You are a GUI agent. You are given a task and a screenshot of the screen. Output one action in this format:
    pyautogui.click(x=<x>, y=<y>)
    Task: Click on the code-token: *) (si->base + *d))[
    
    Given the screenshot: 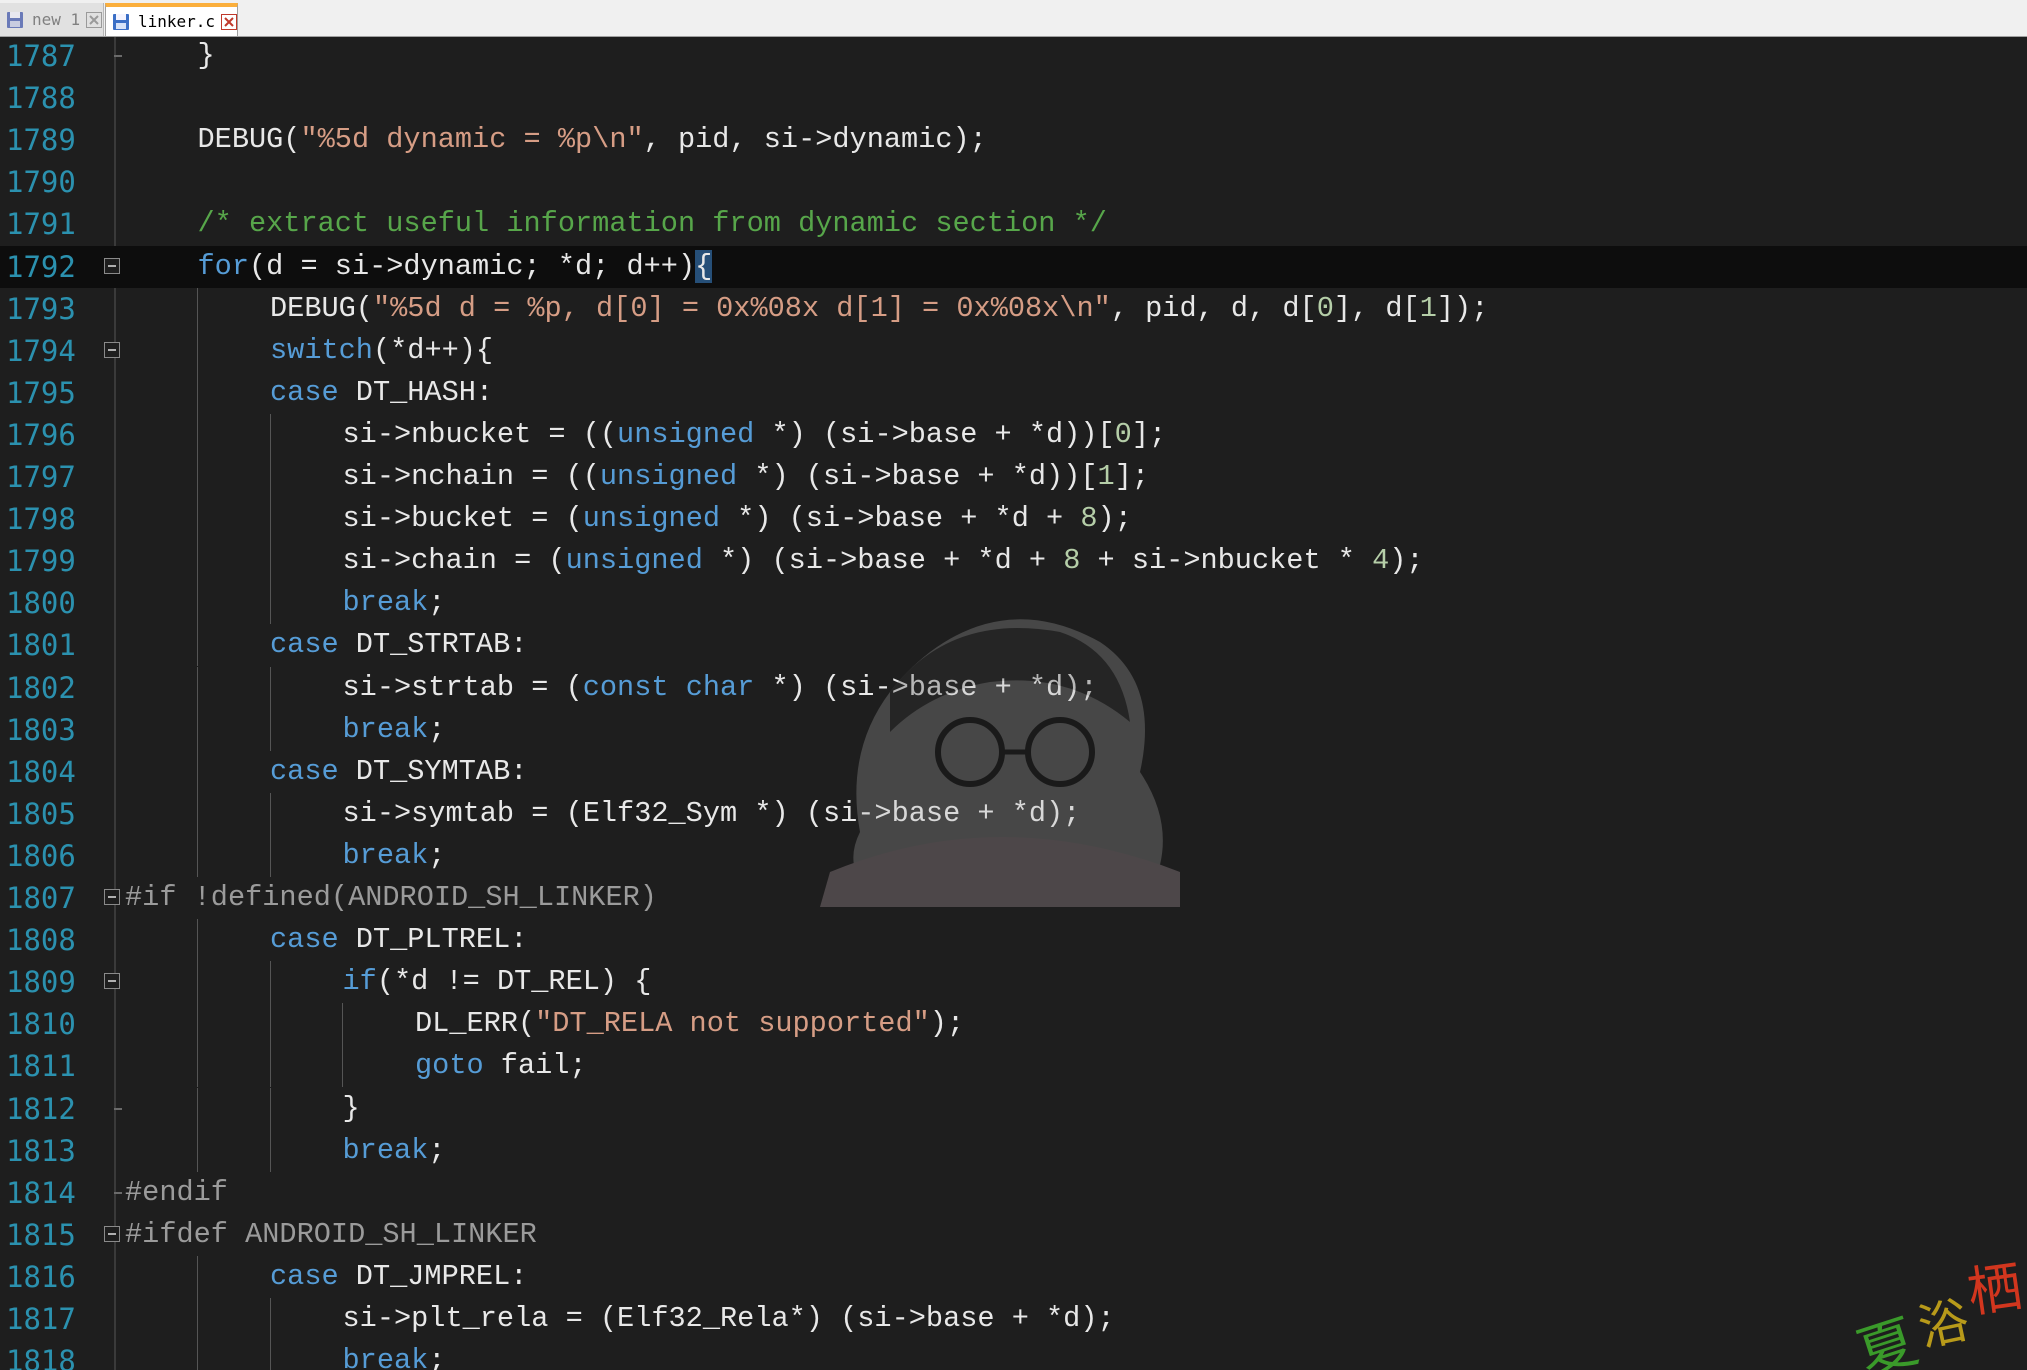 What is the action you would take?
    pyautogui.click(x=934, y=434)
    